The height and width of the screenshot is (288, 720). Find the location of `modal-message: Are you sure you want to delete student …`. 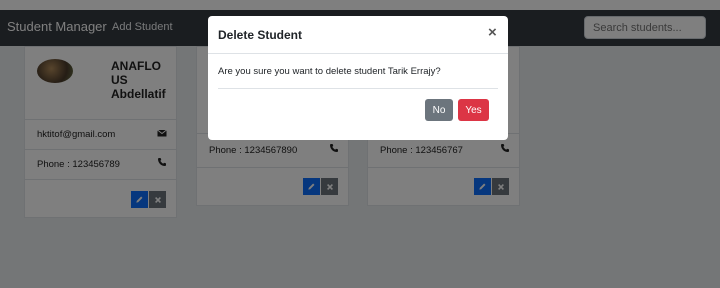

modal-message: Are you sure you want to delete student … is located at coordinates (329, 71).